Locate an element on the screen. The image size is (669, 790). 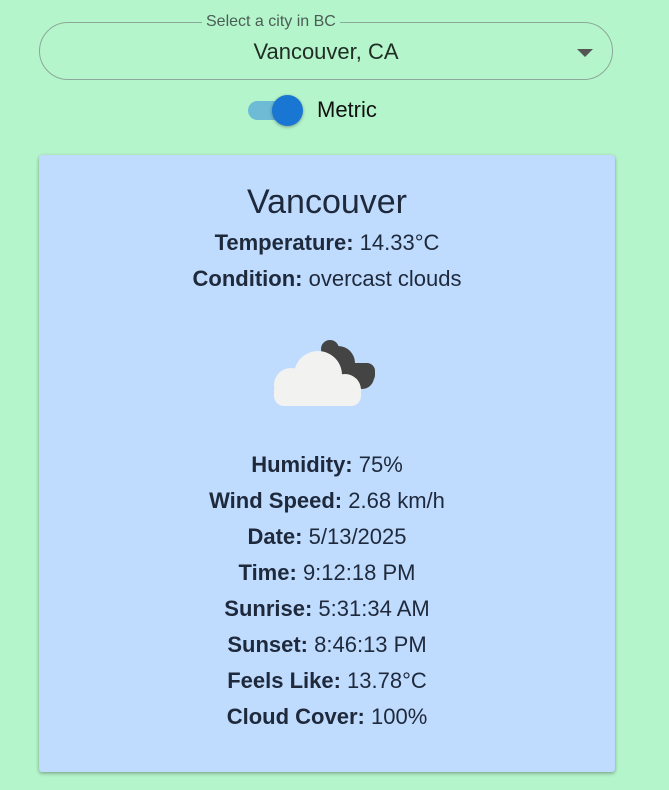
metric-toggle-switch is located at coordinates (276, 110).